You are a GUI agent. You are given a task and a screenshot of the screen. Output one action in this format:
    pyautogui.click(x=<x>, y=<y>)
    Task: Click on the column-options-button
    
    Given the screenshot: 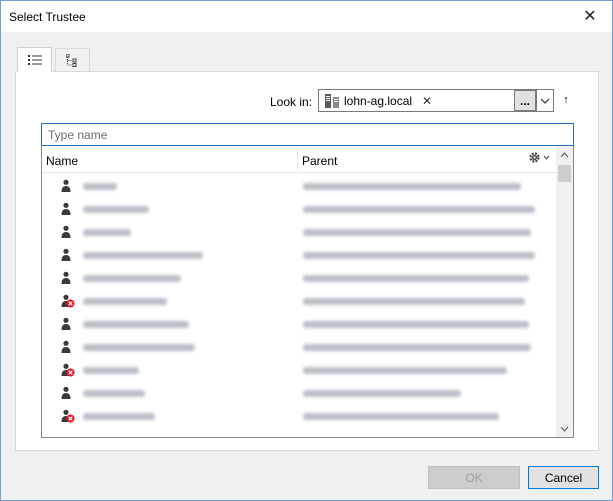 What is the action you would take?
    pyautogui.click(x=539, y=157)
    